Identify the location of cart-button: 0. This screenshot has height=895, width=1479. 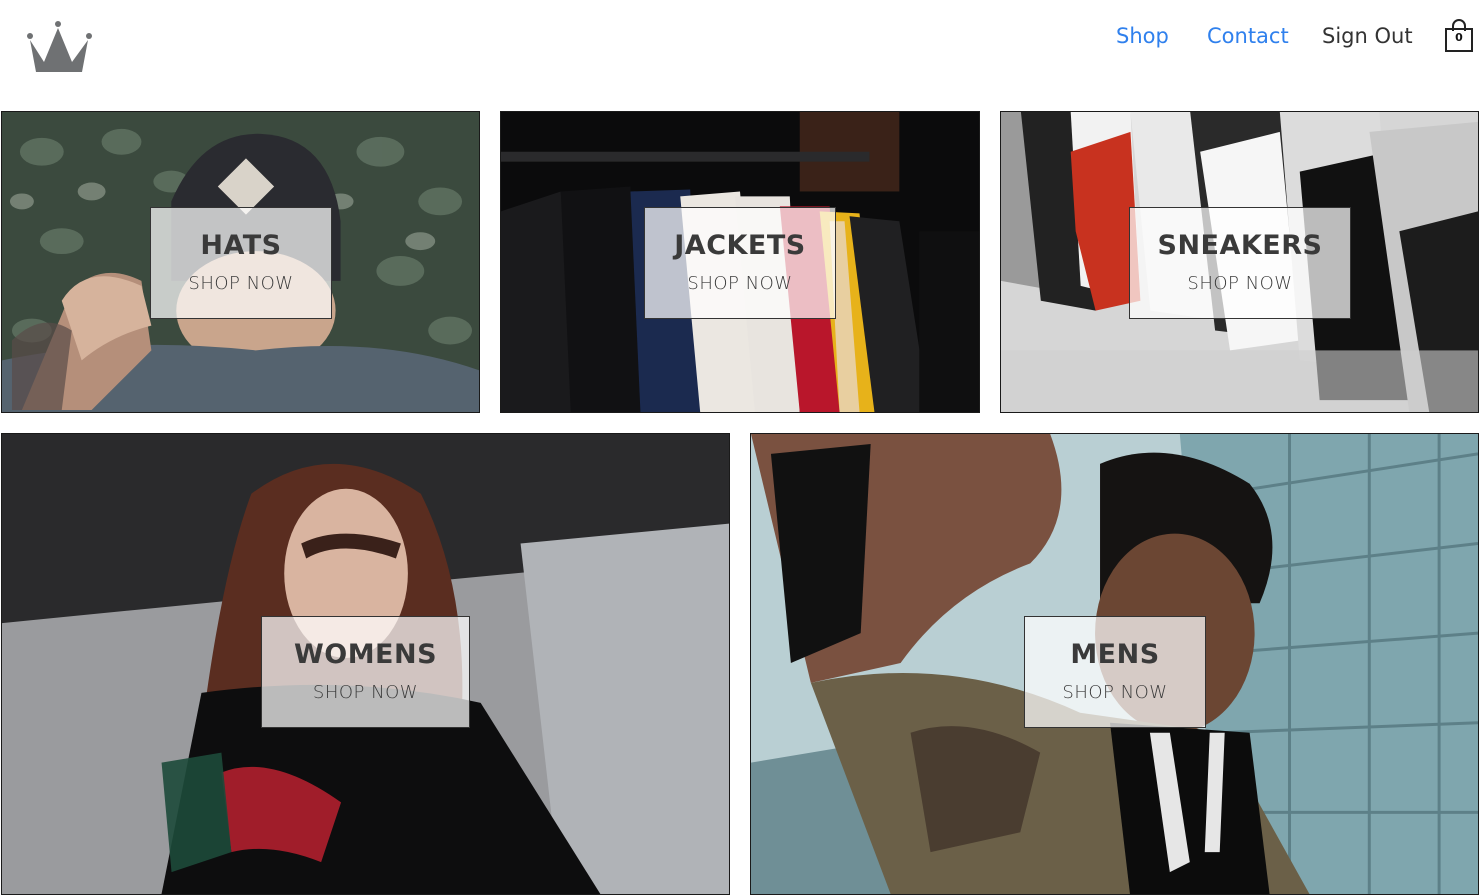
(1459, 36).